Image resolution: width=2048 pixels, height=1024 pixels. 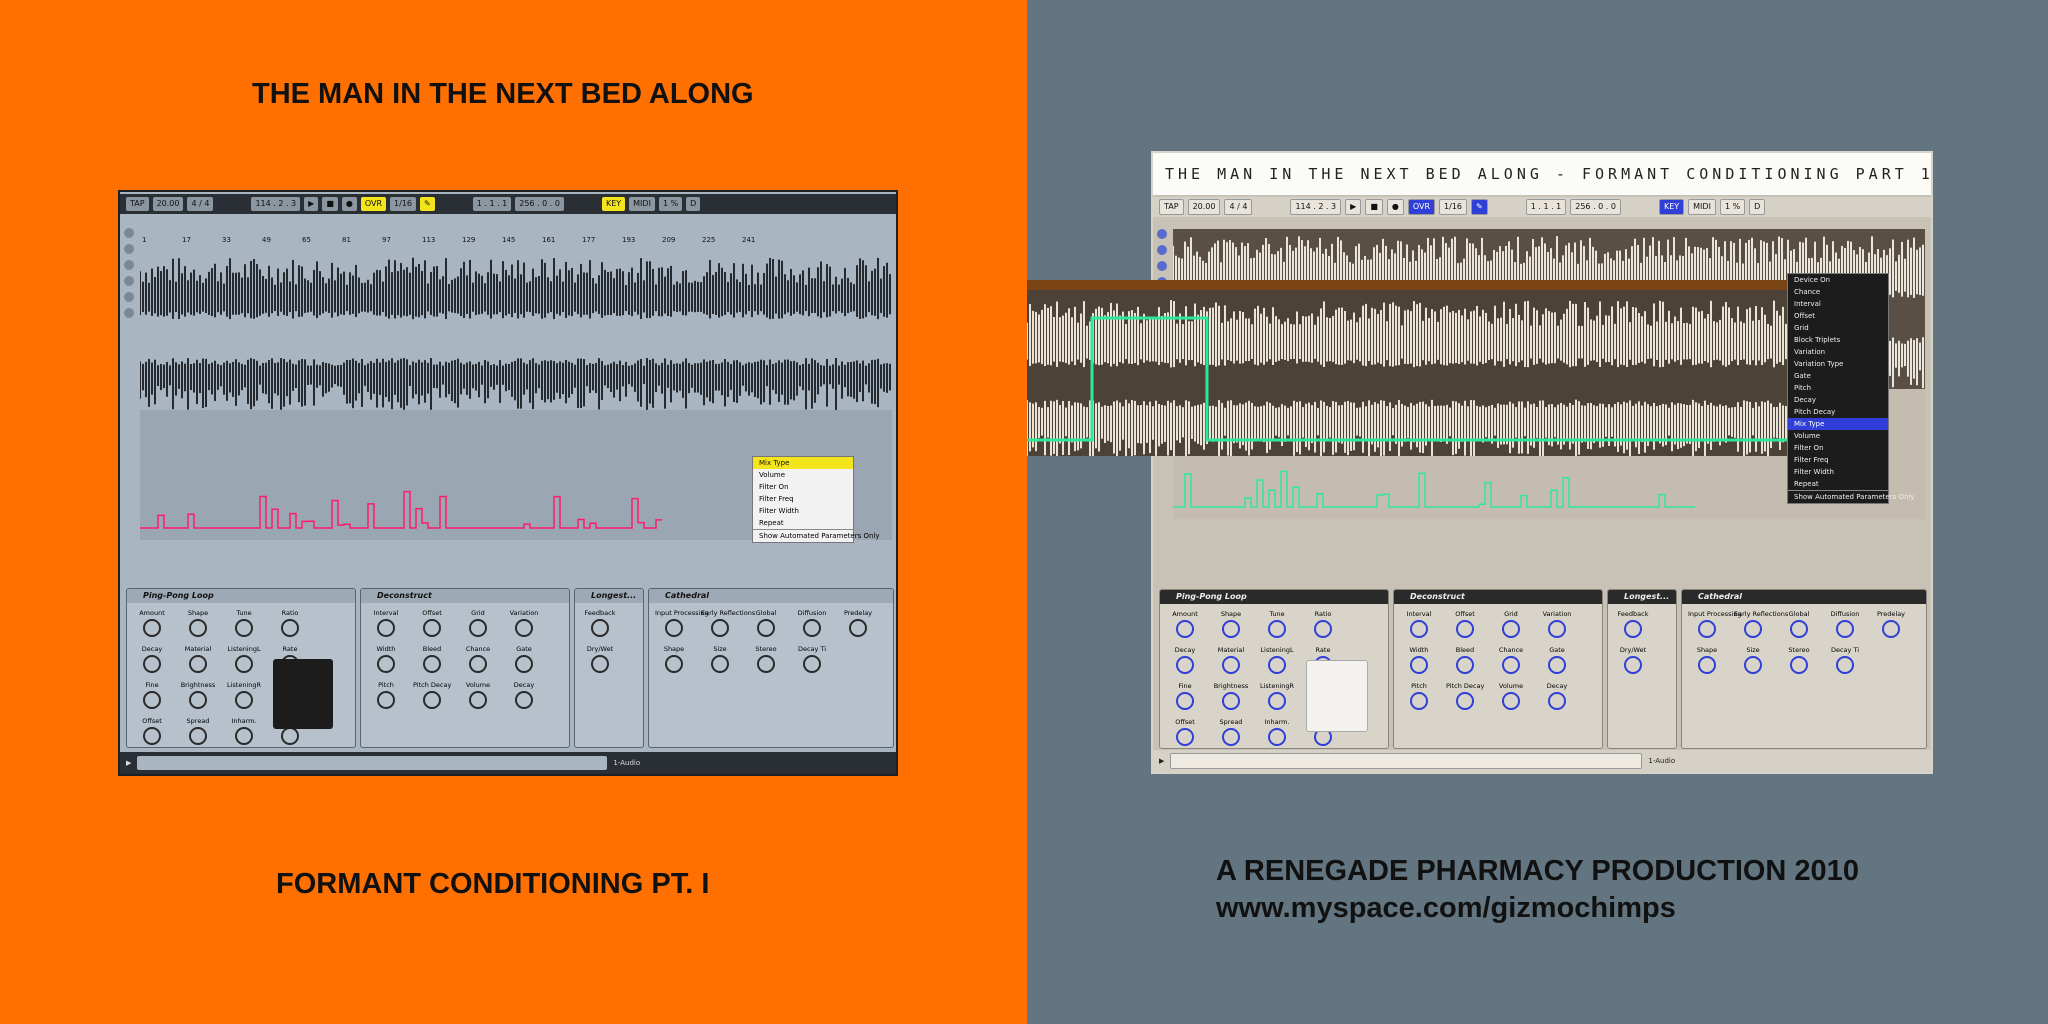 What do you see at coordinates (1421, 207) in the screenshot?
I see `ovr-button: OVR` at bounding box center [1421, 207].